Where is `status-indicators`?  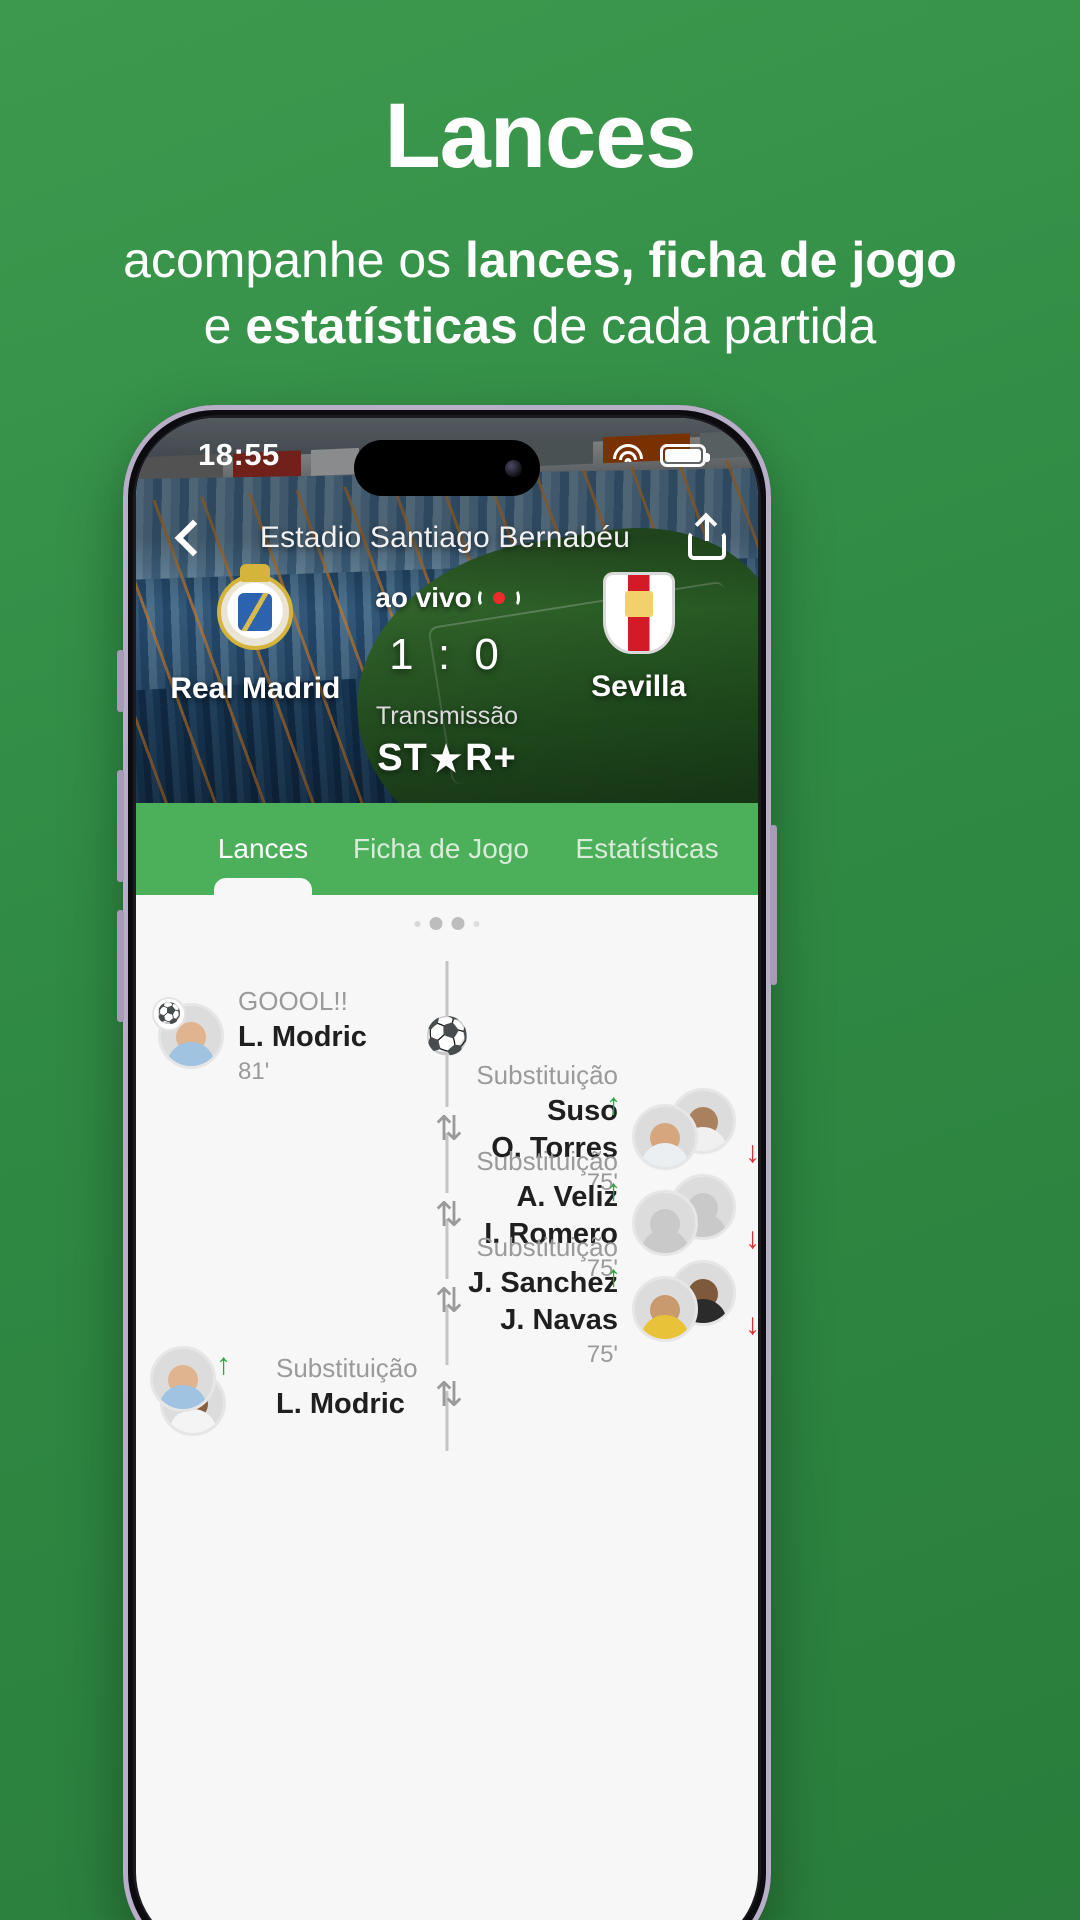 status-indicators is located at coordinates (661, 455).